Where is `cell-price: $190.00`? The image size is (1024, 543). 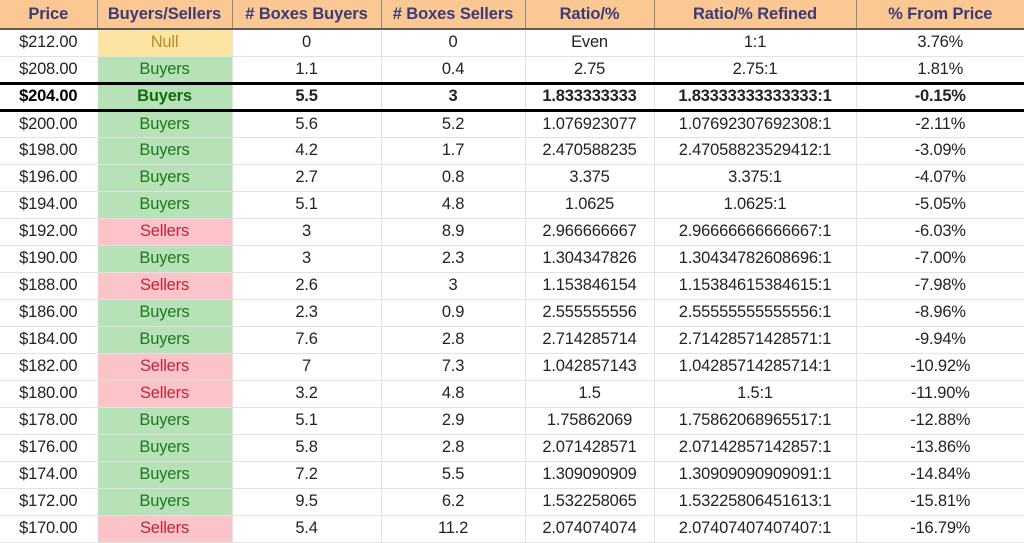
cell-price: $190.00 is located at coordinates (49, 259).